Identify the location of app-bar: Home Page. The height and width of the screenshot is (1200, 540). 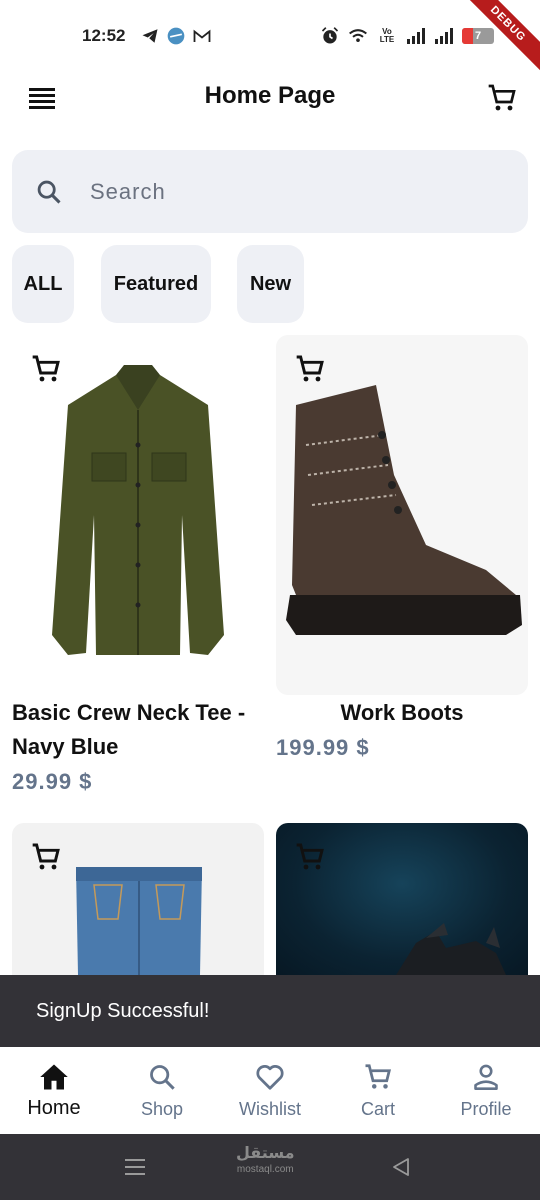
(270, 98).